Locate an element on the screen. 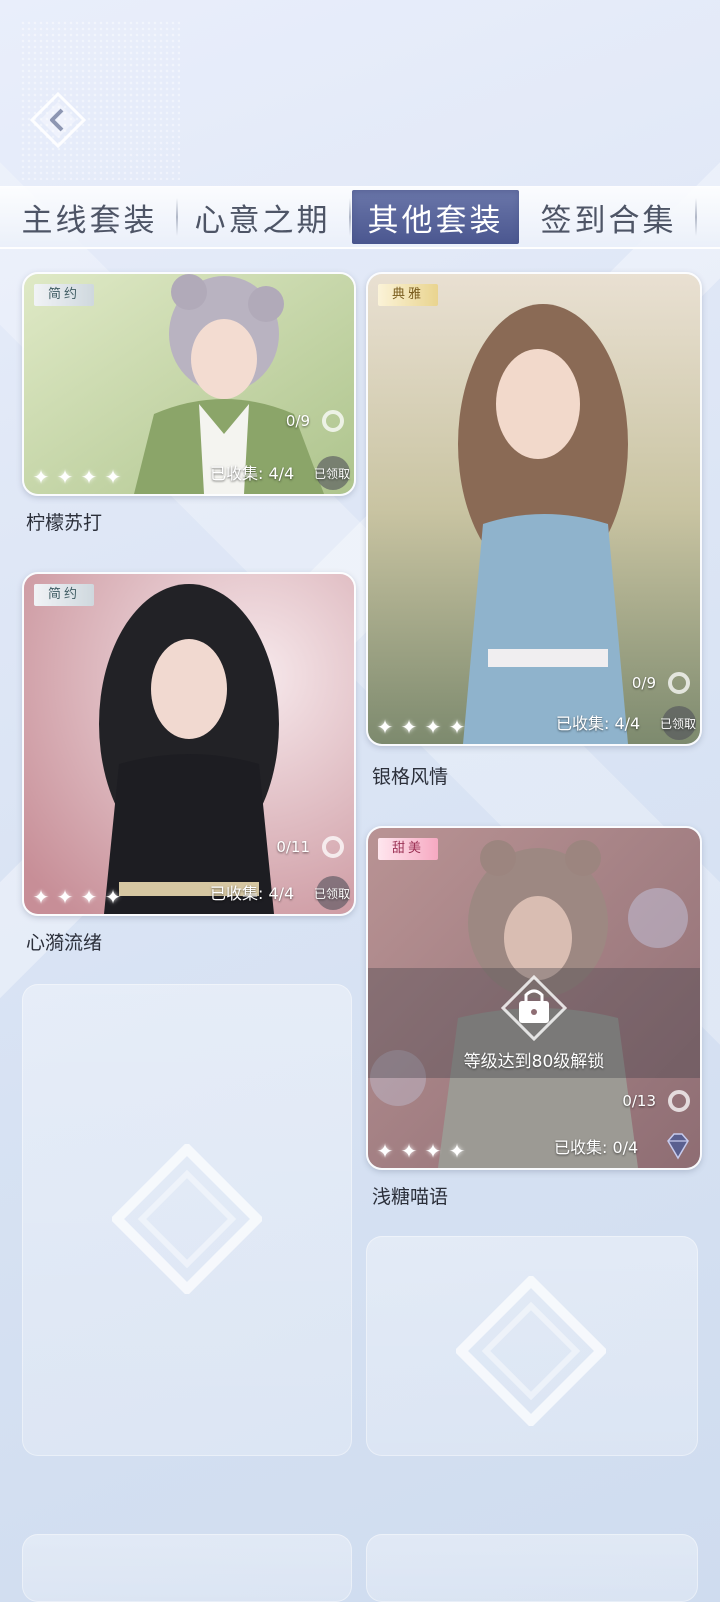 The height and width of the screenshot is (1602, 720). collected-count: 已收集: 0/4 is located at coordinates (596, 1147).